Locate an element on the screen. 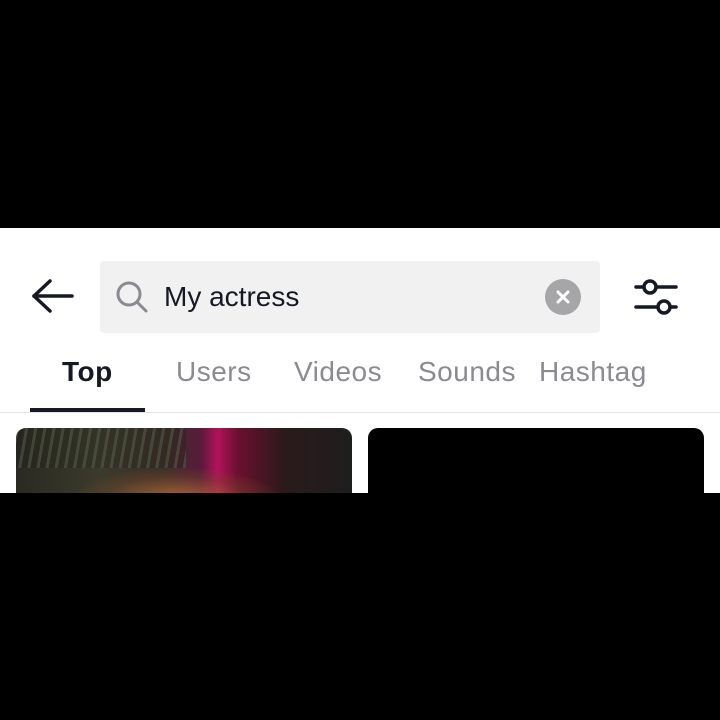 The image size is (720, 720). clear-search-button is located at coordinates (563, 297).